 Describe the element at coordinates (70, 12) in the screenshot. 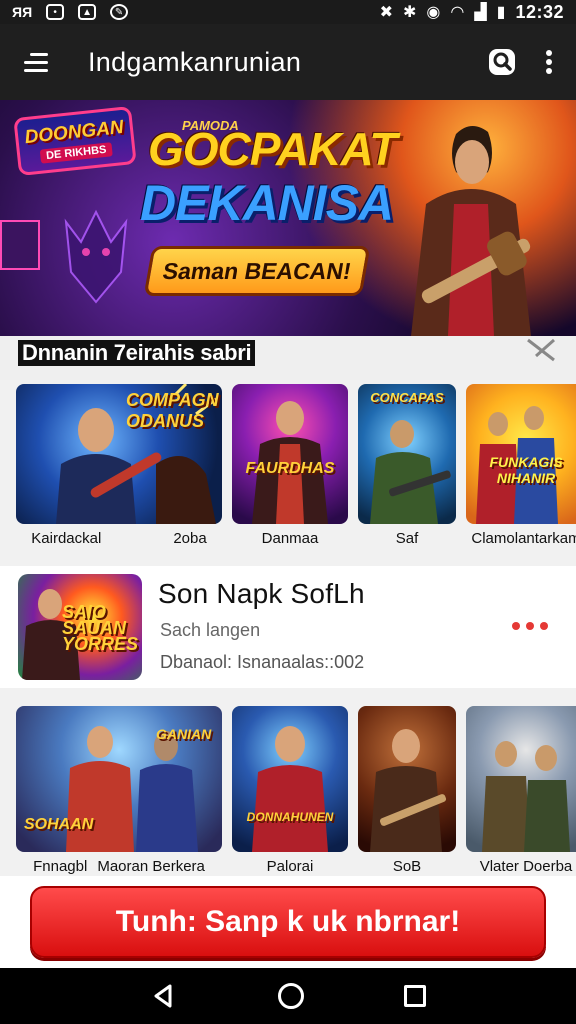

I see `status-left: ЯЯ • ▲ ✎` at that location.